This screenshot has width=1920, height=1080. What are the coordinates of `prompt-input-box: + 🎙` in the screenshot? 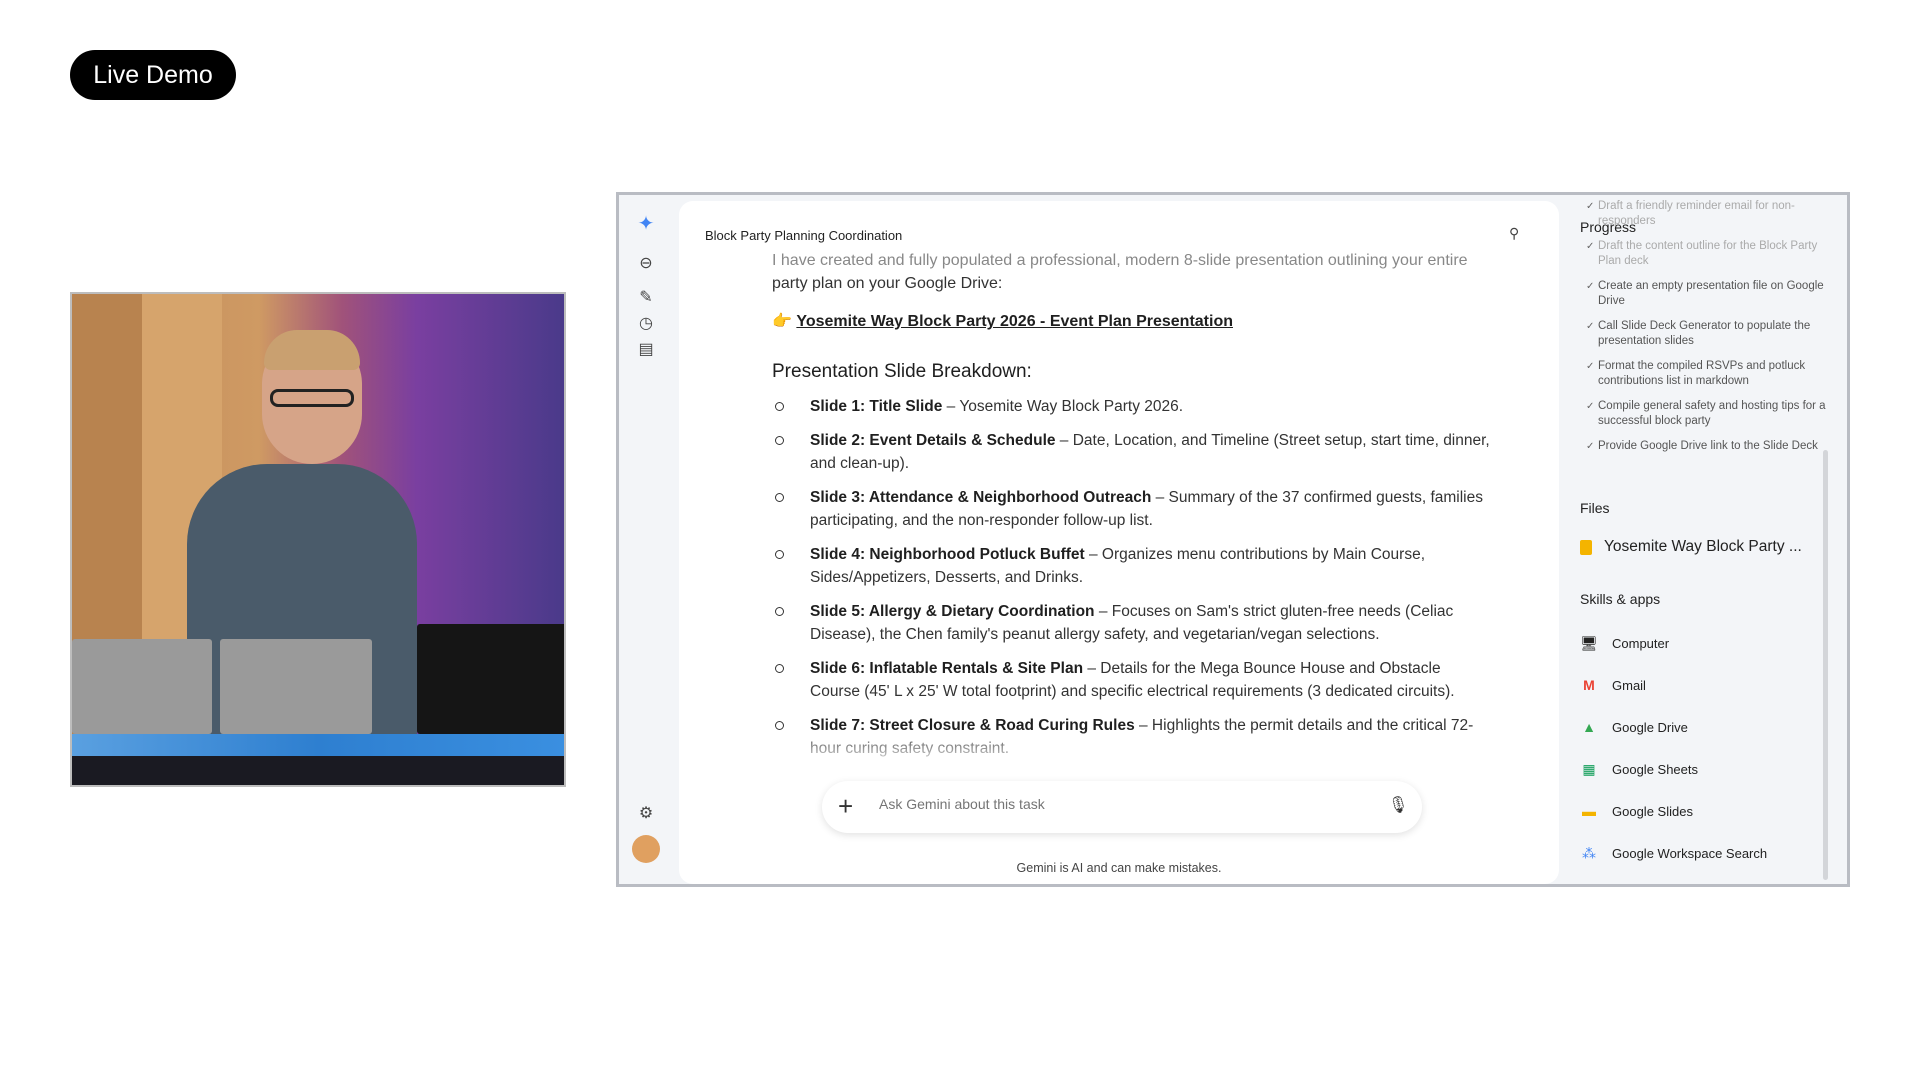 It's located at (1122, 807).